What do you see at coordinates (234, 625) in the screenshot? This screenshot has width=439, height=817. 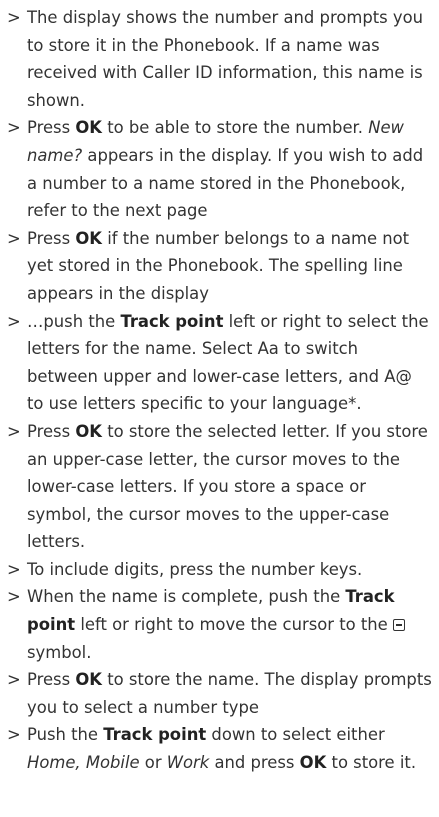 I see `step-text: left or right to move the cursor to the` at bounding box center [234, 625].